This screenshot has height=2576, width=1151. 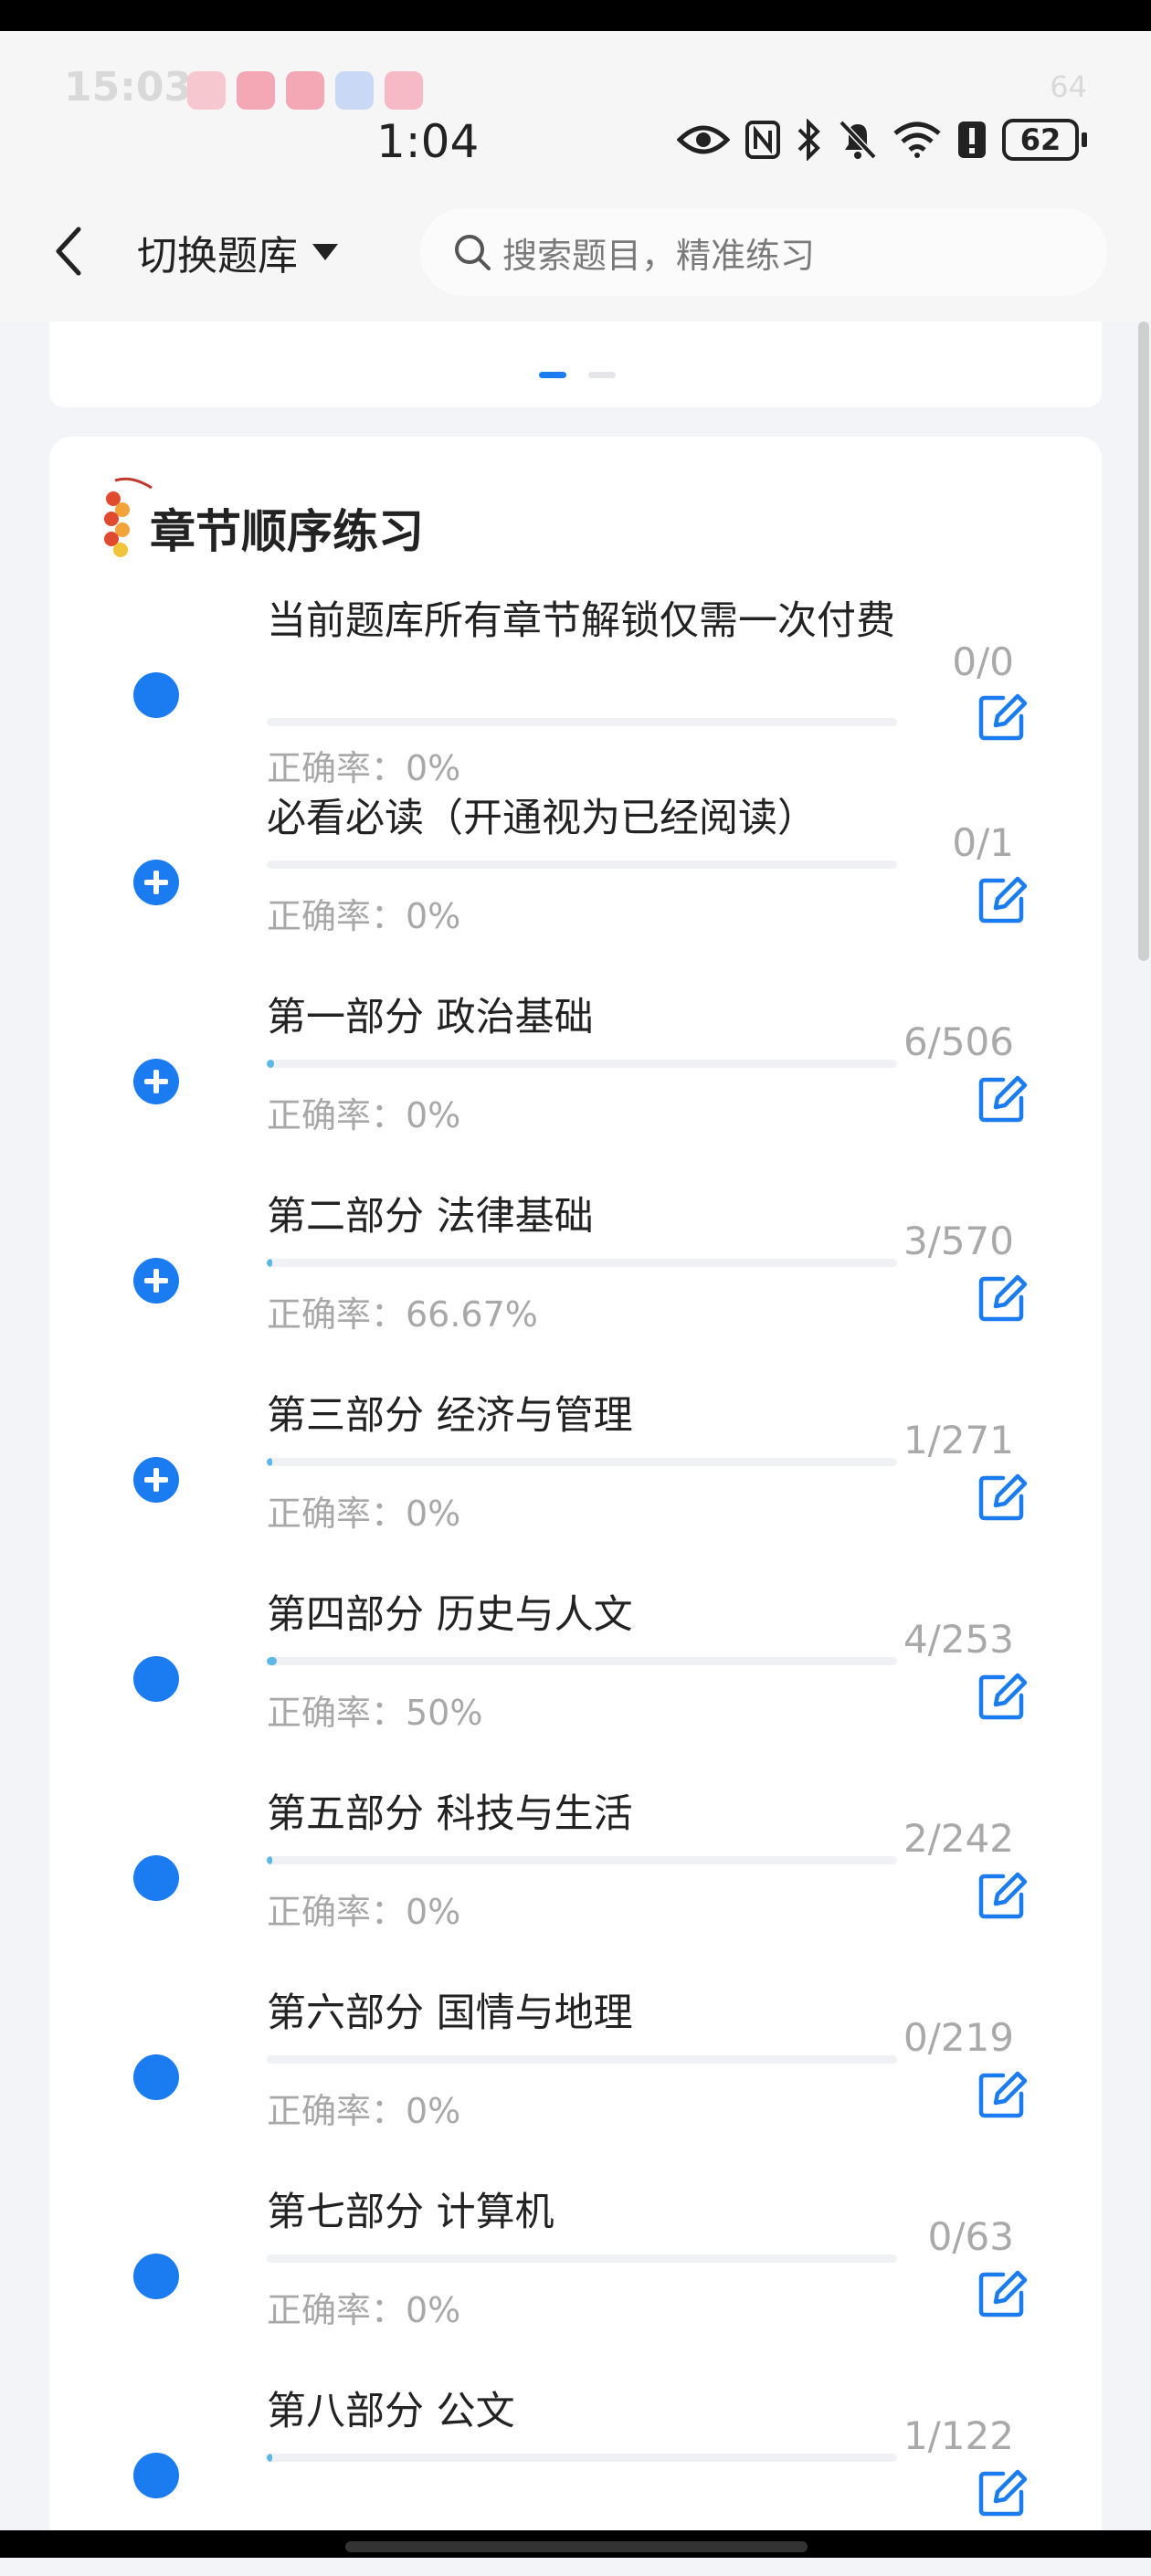 What do you see at coordinates (958, 1838) in the screenshot?
I see `chapter-progress-count: 2/242` at bounding box center [958, 1838].